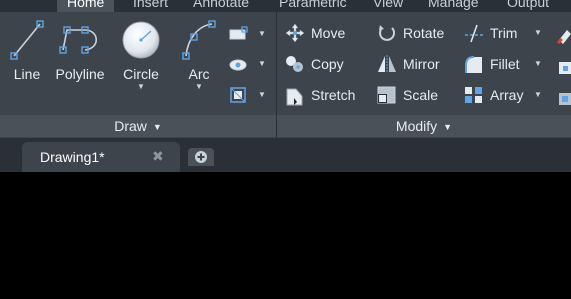 The height and width of the screenshot is (299, 571). I want to click on move-button: Move, so click(324, 33).